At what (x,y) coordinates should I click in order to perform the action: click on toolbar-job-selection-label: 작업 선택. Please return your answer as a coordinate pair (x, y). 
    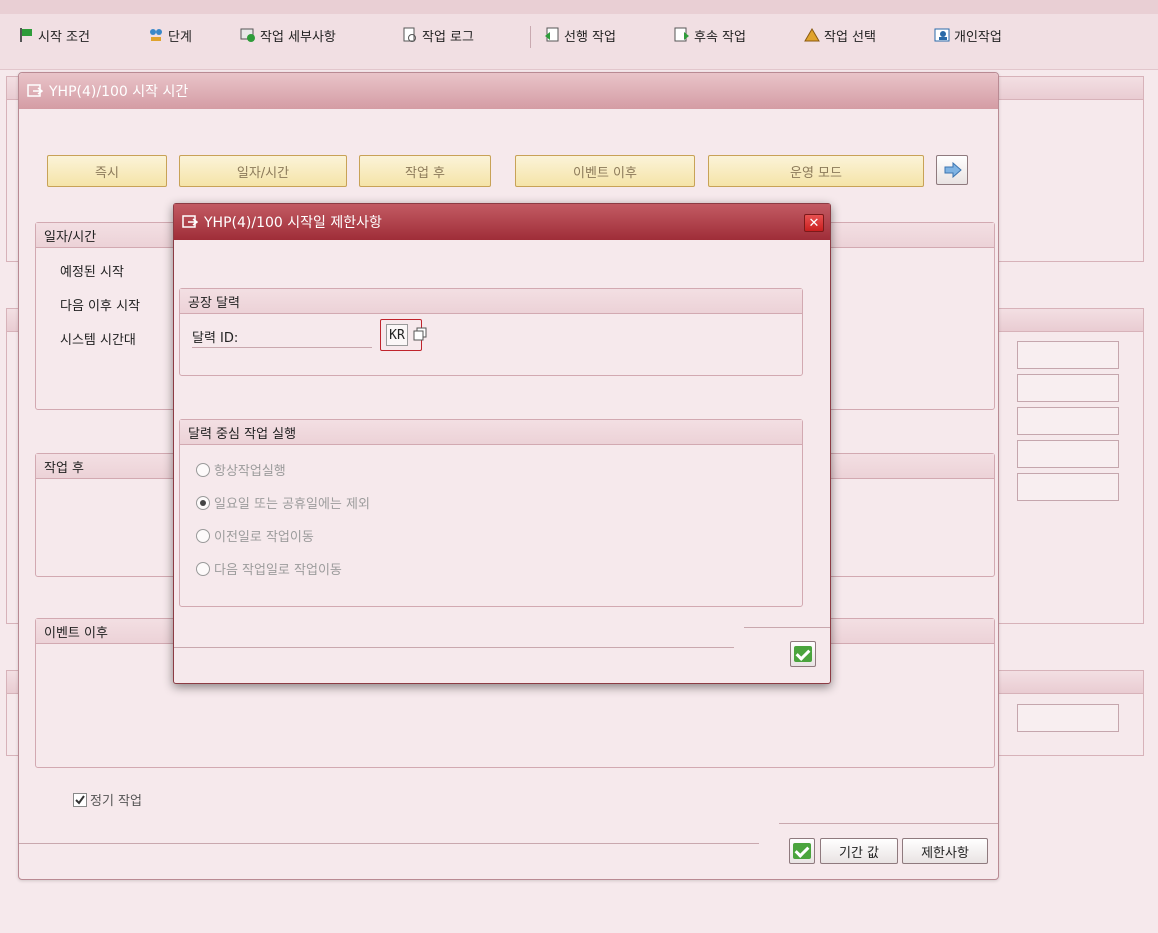
    Looking at the image, I should click on (850, 37).